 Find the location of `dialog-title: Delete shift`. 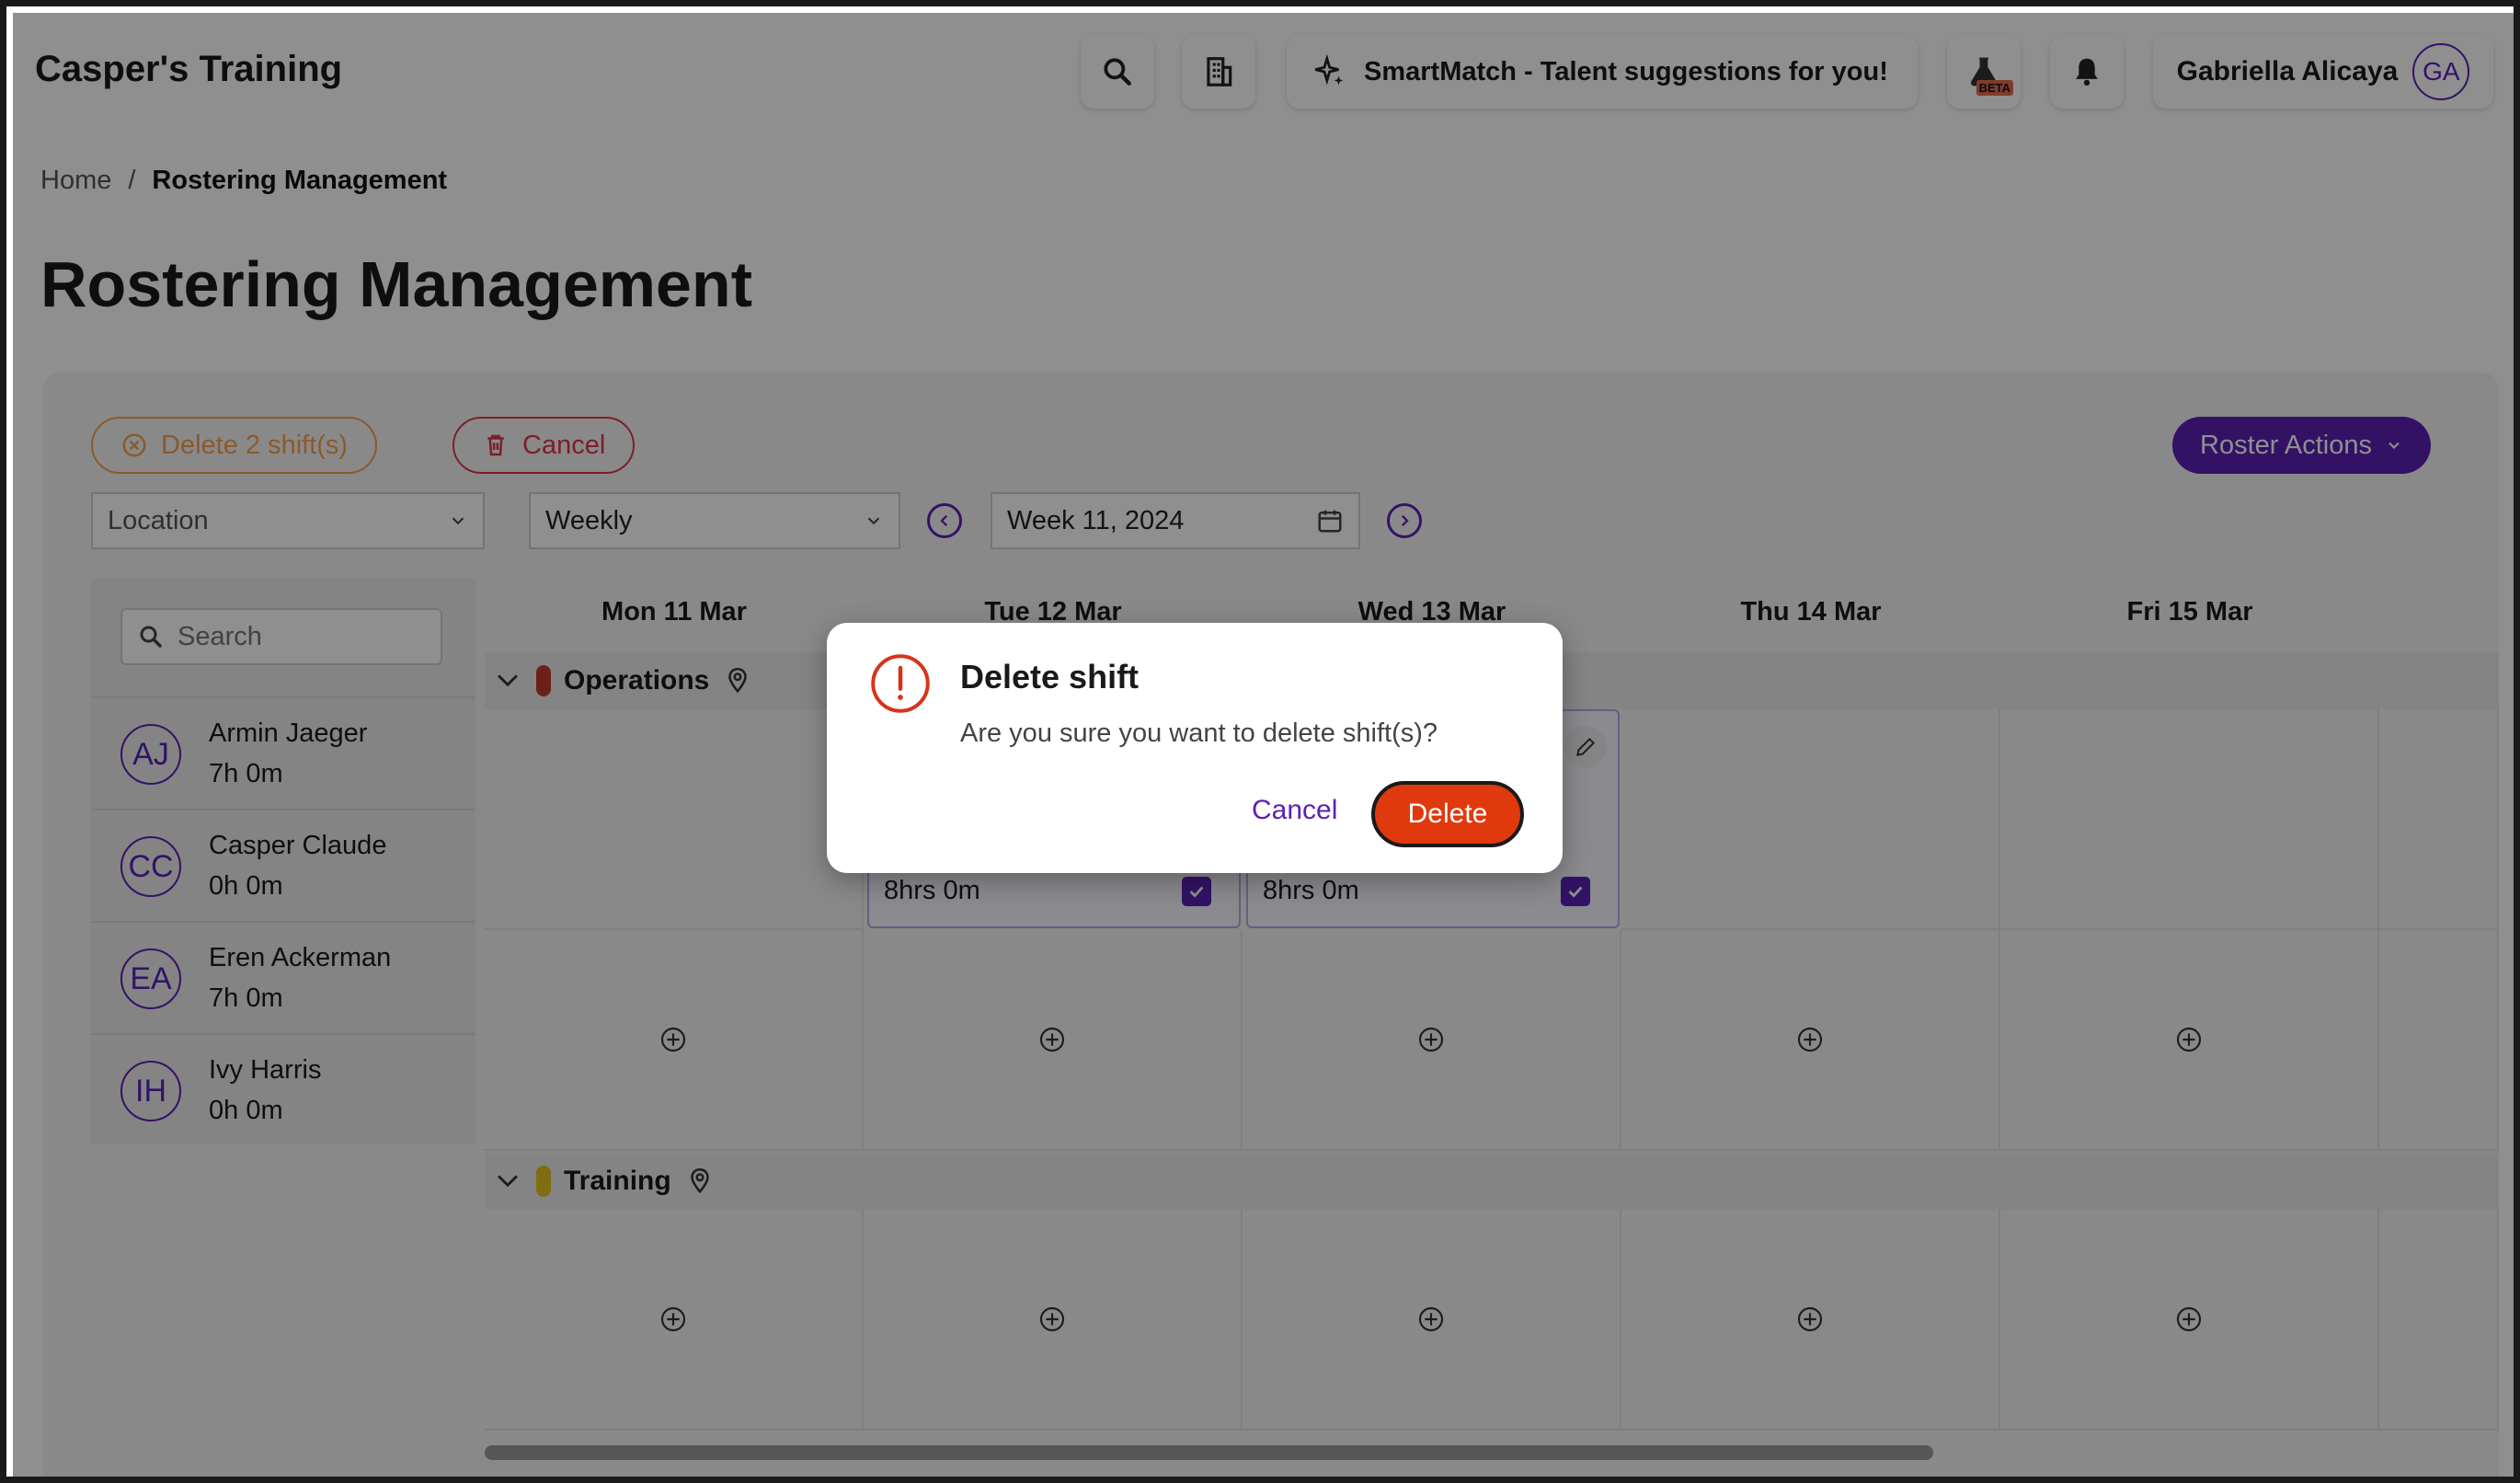

dialog-title: Delete shift is located at coordinates (1050, 677).